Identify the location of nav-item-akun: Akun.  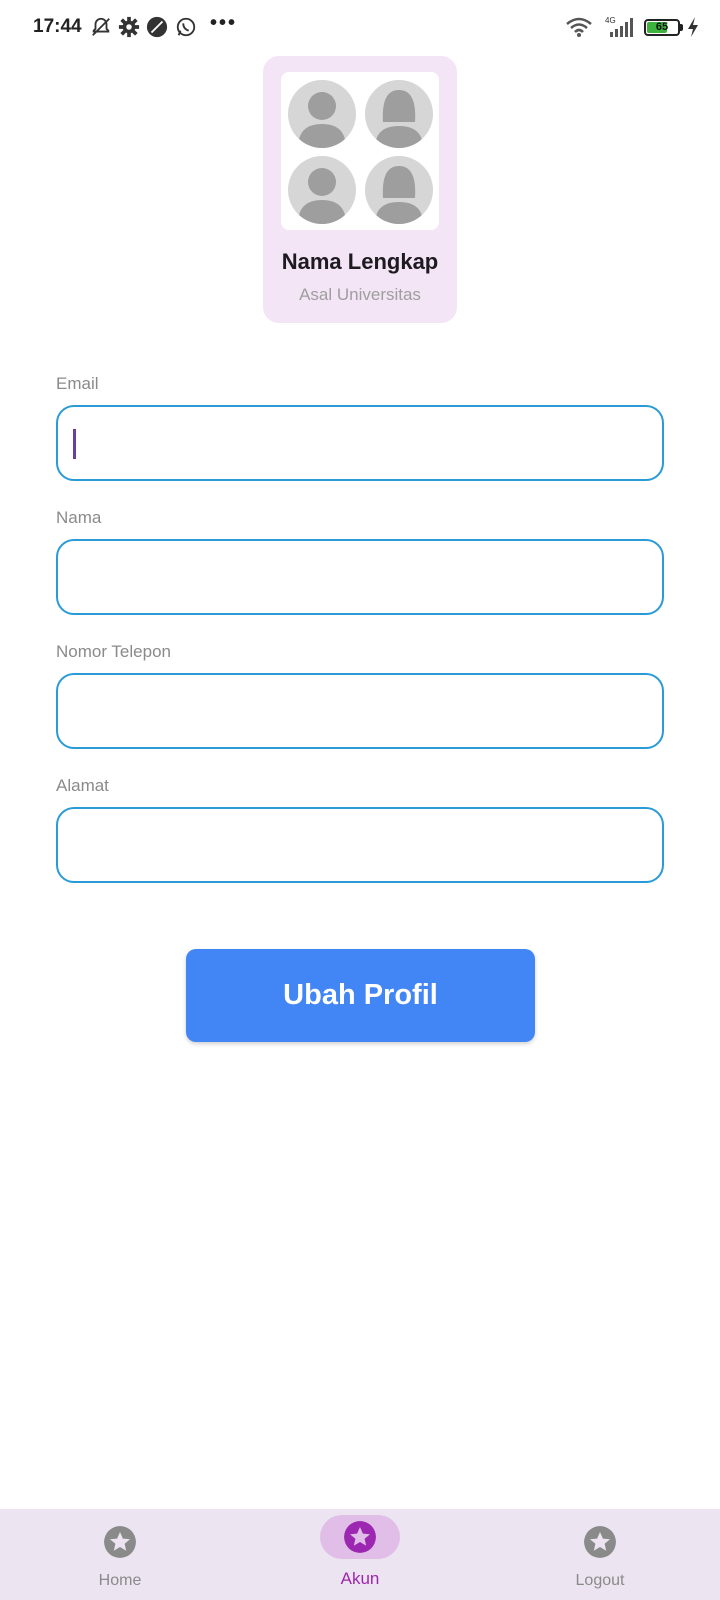
(360, 1554).